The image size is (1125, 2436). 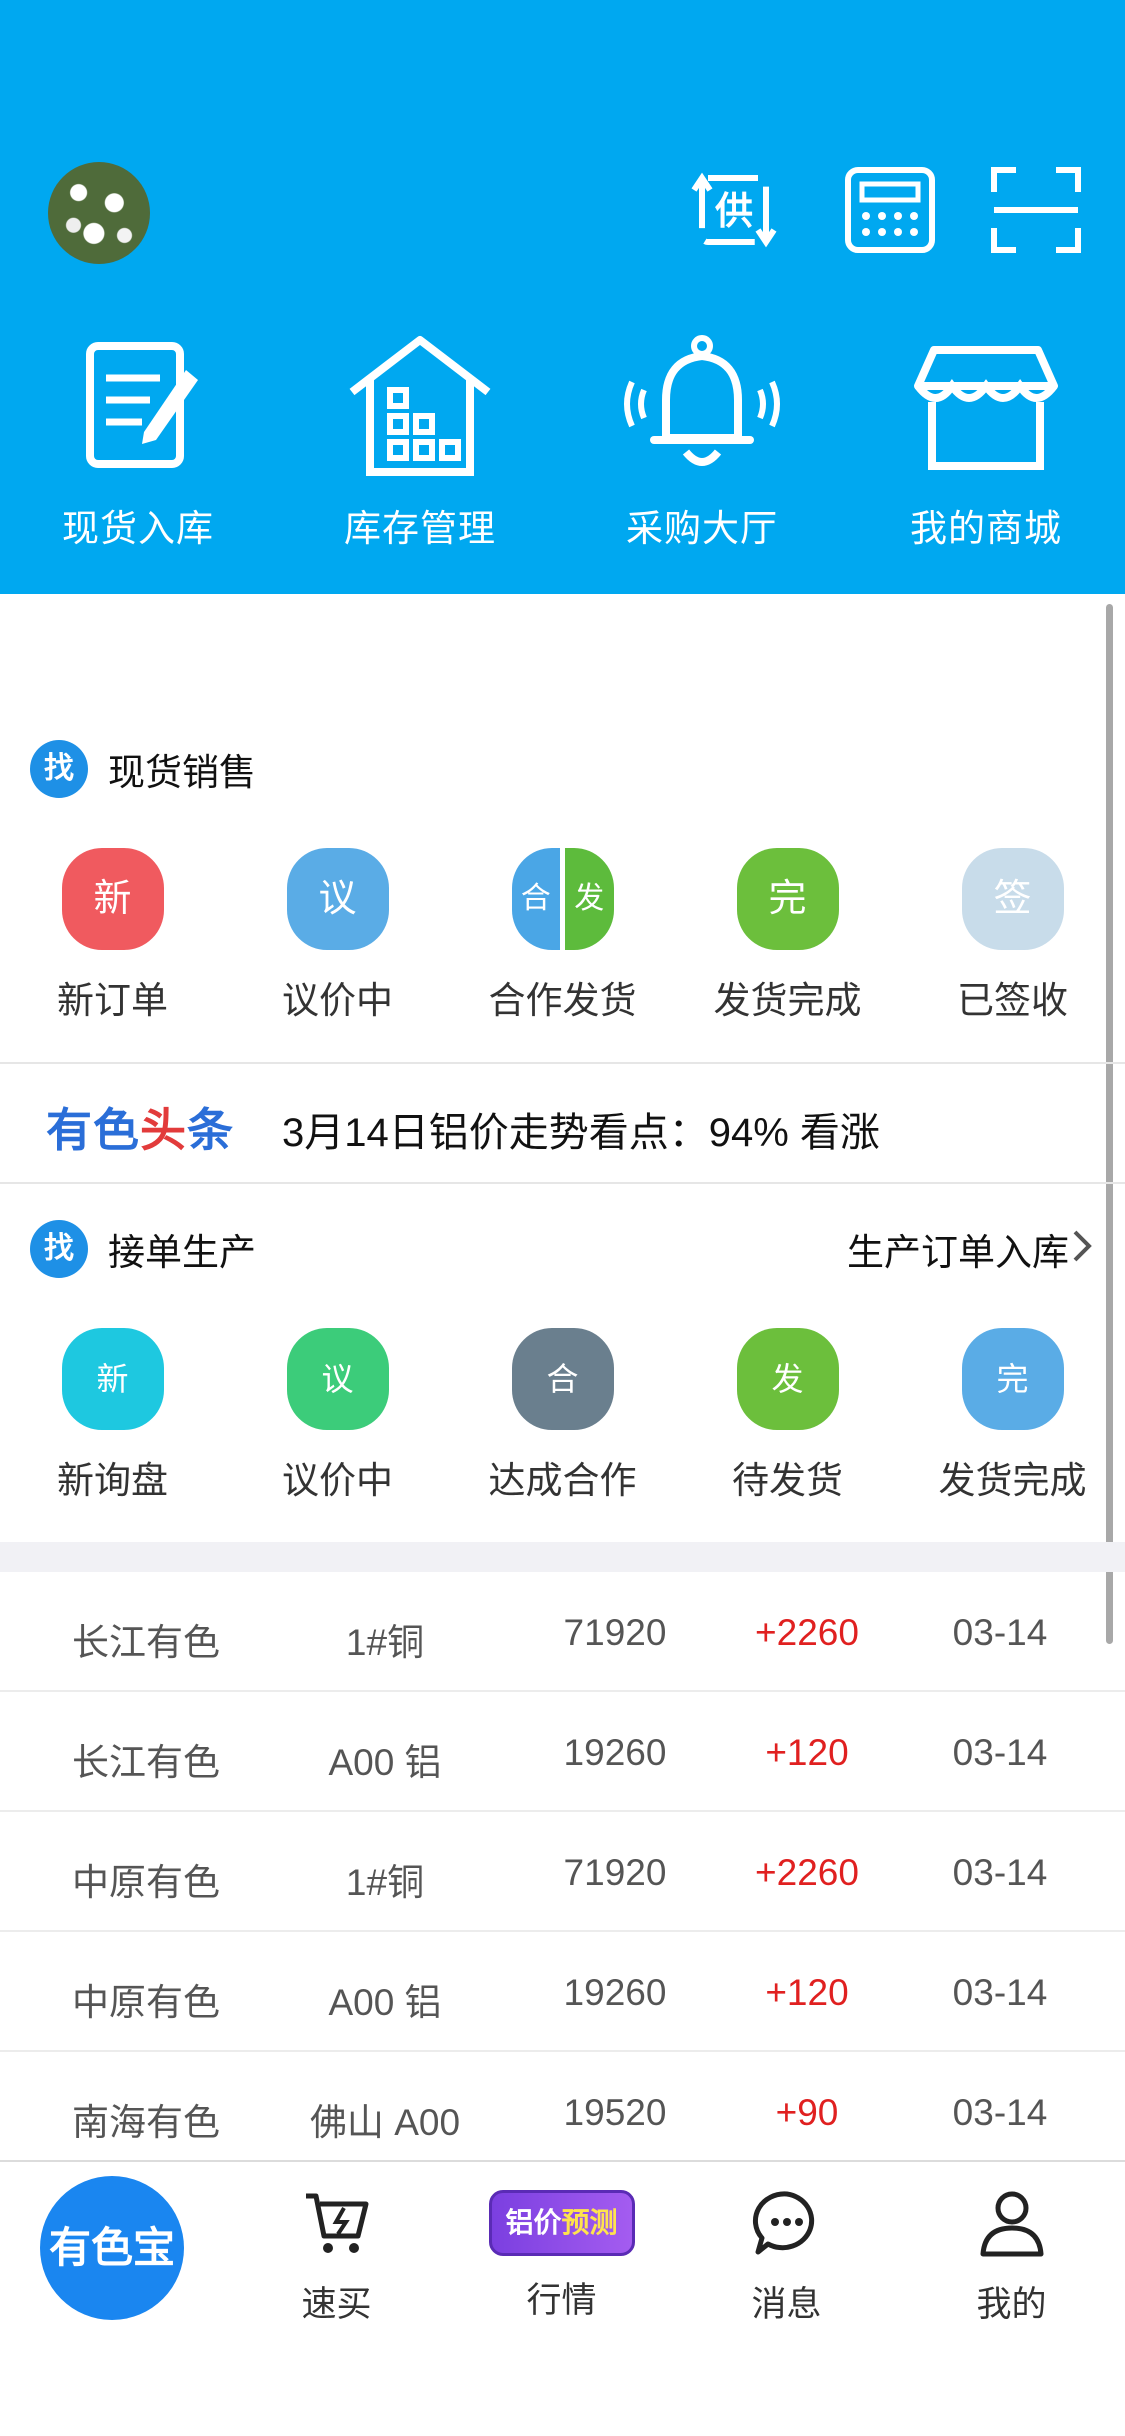 What do you see at coordinates (562, 1992) in the screenshot?
I see `table-row: 中原有色 A00 铝 19260 +120 03-14` at bounding box center [562, 1992].